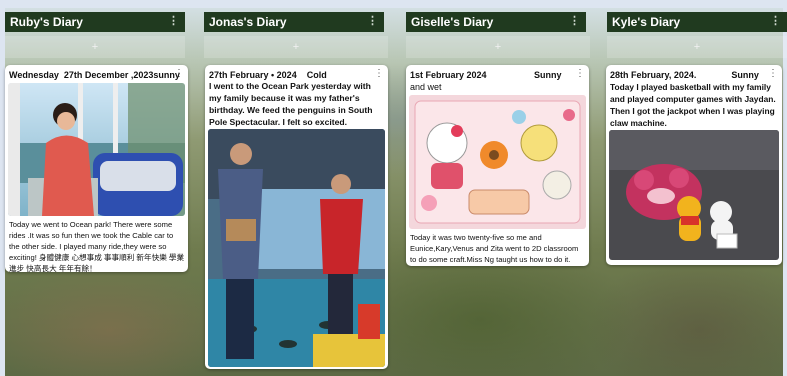  What do you see at coordinates (697, 22) in the screenshot?
I see `column-header-kyle: Kyle's Diary ⋮` at bounding box center [697, 22].